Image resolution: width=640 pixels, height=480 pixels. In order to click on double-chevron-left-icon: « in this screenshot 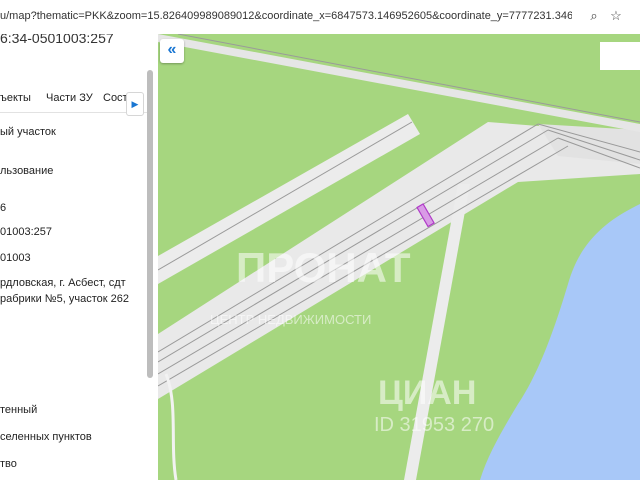, I will do `click(172, 51)`.